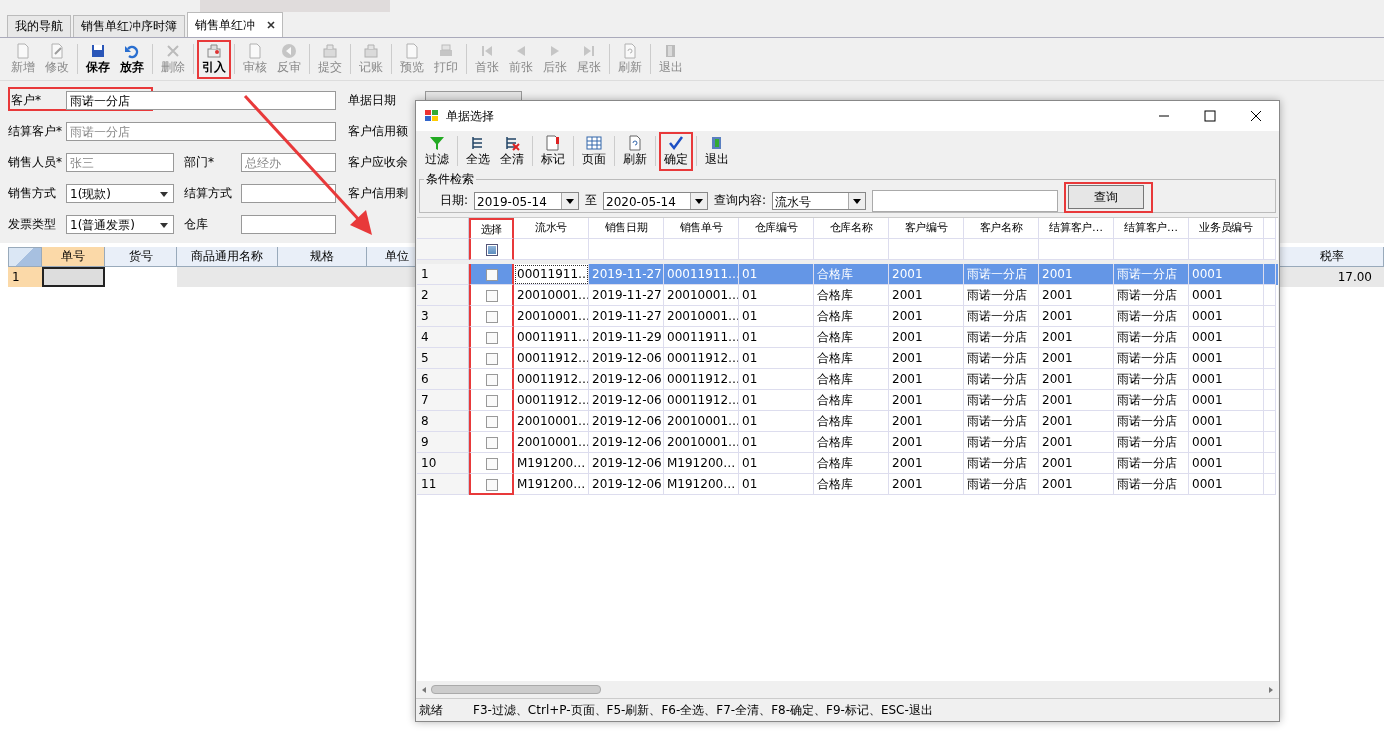 The image size is (1384, 733). Describe the element at coordinates (73, 257) in the screenshot. I see `column-header: 单号` at that location.